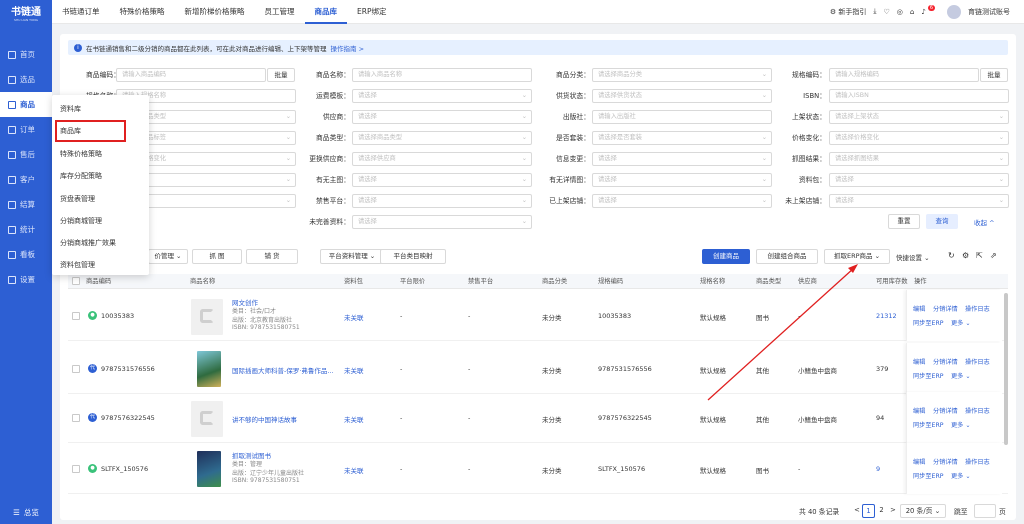 This screenshot has height=524, width=1024. Describe the element at coordinates (912, 12) in the screenshot. I see `lock-icon: ⌂` at that location.